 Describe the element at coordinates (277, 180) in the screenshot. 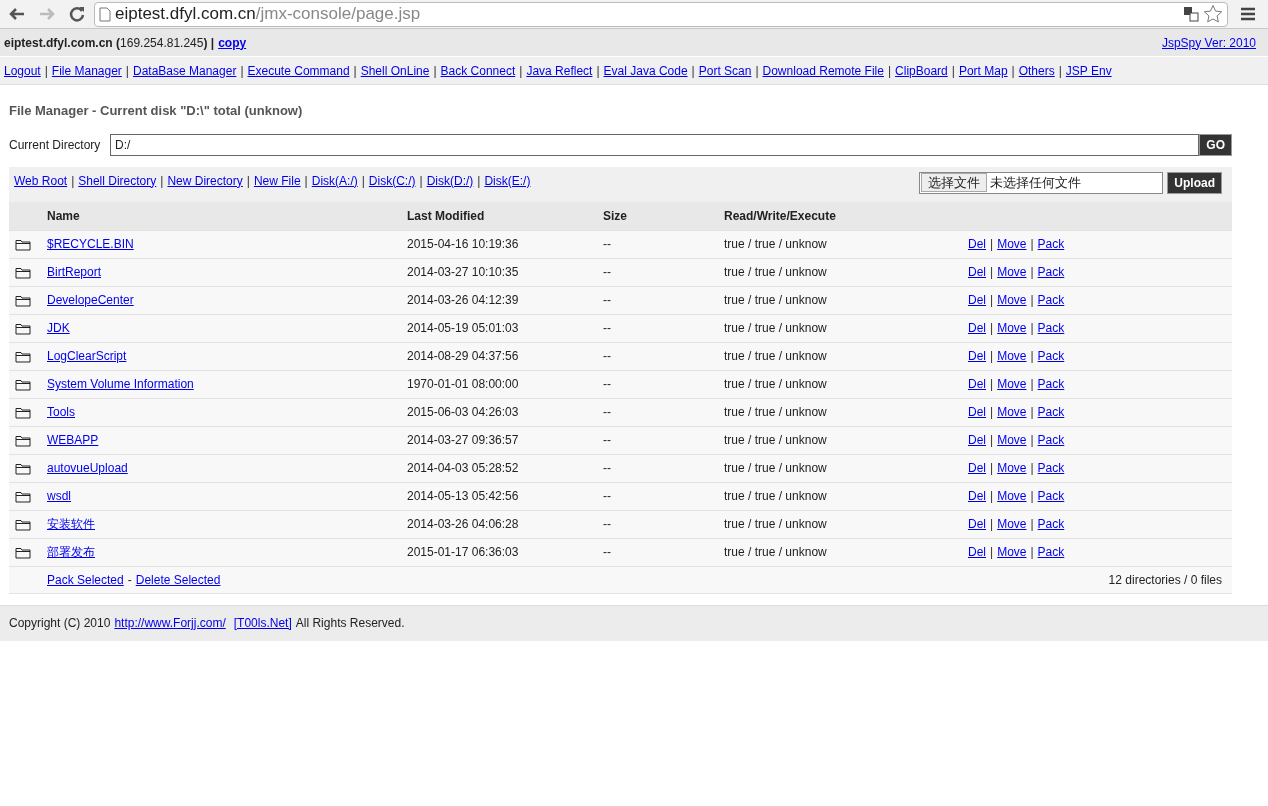

I see `toolbar-link: New File` at that location.